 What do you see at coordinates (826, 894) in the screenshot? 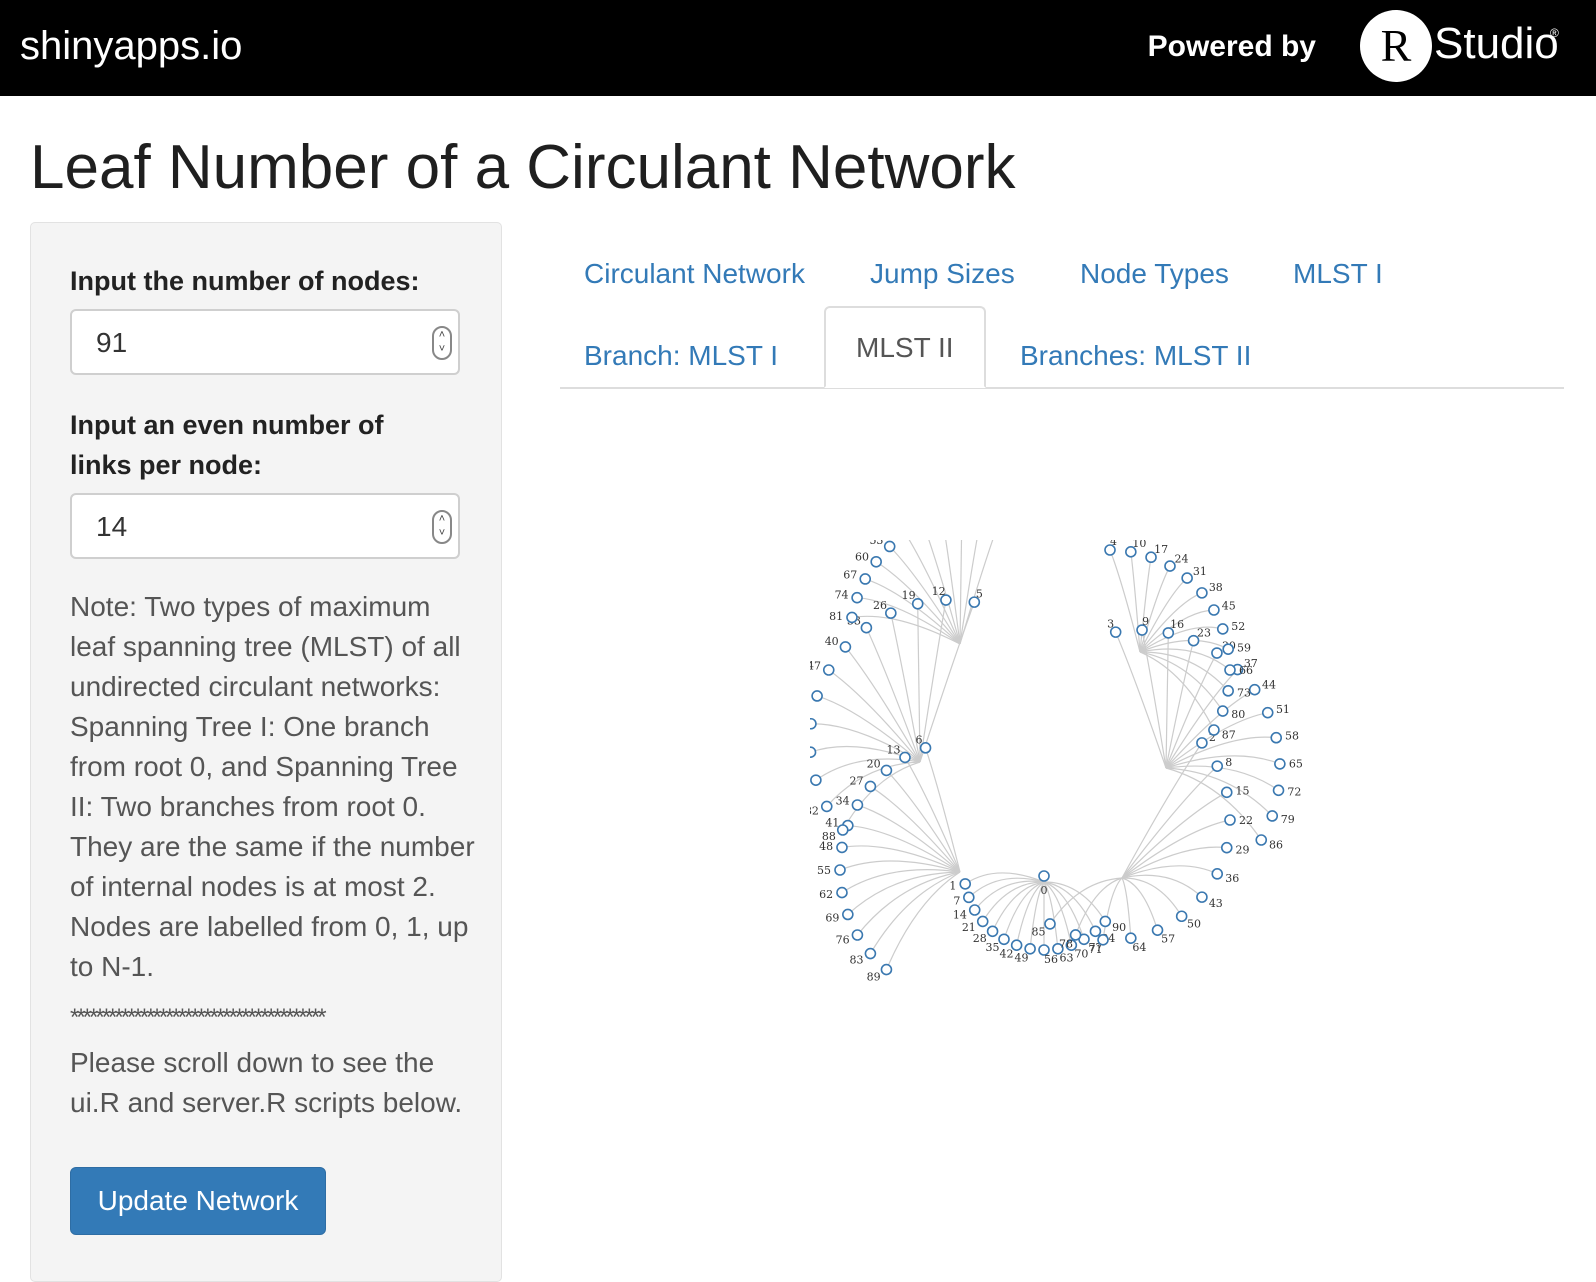
I see `network-node-label: 62` at bounding box center [826, 894].